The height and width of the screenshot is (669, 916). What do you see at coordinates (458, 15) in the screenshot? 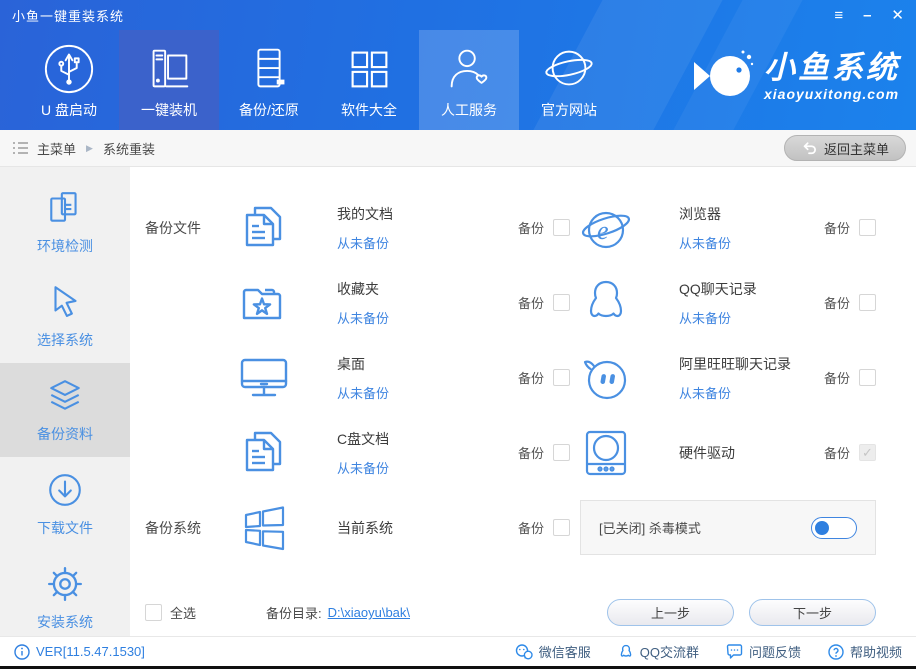
I see `titlebar: 小鱼一键重装系统 ≡ – ✕` at bounding box center [458, 15].